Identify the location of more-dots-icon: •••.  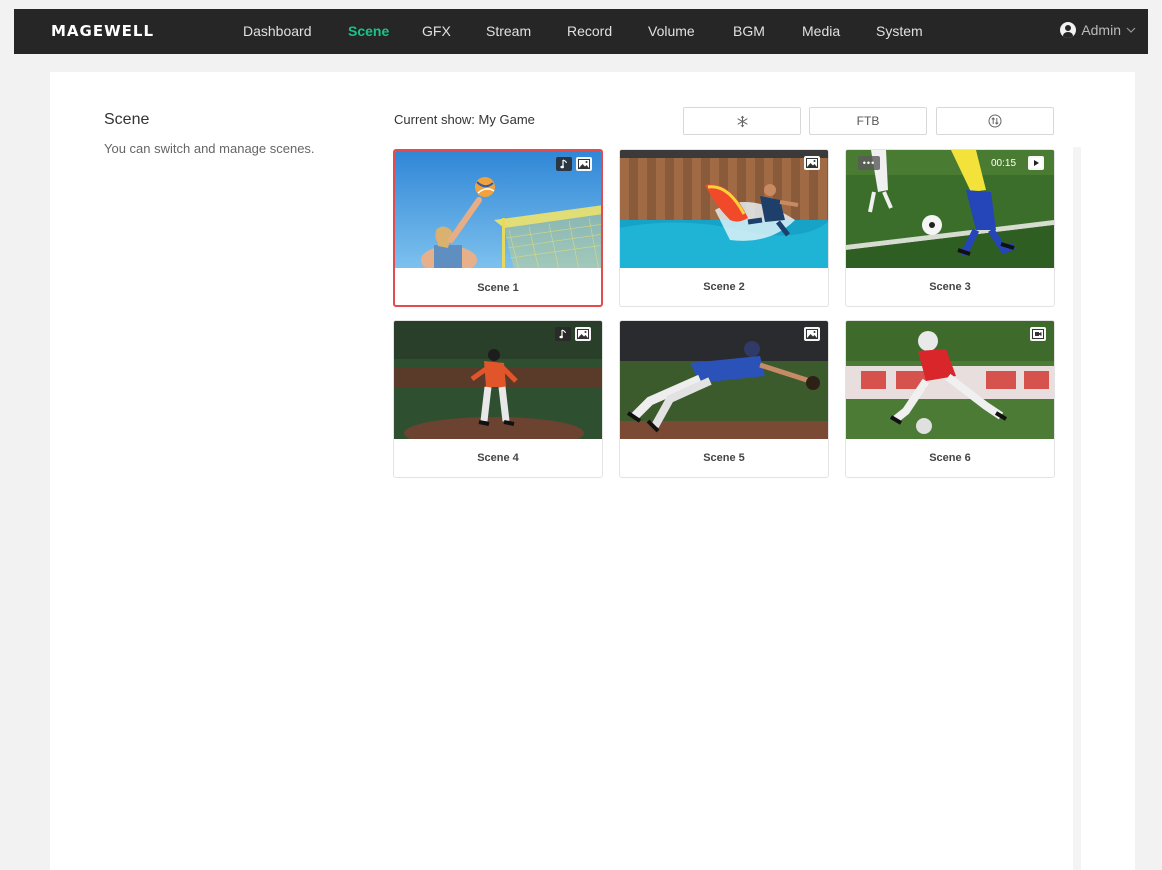
(869, 163).